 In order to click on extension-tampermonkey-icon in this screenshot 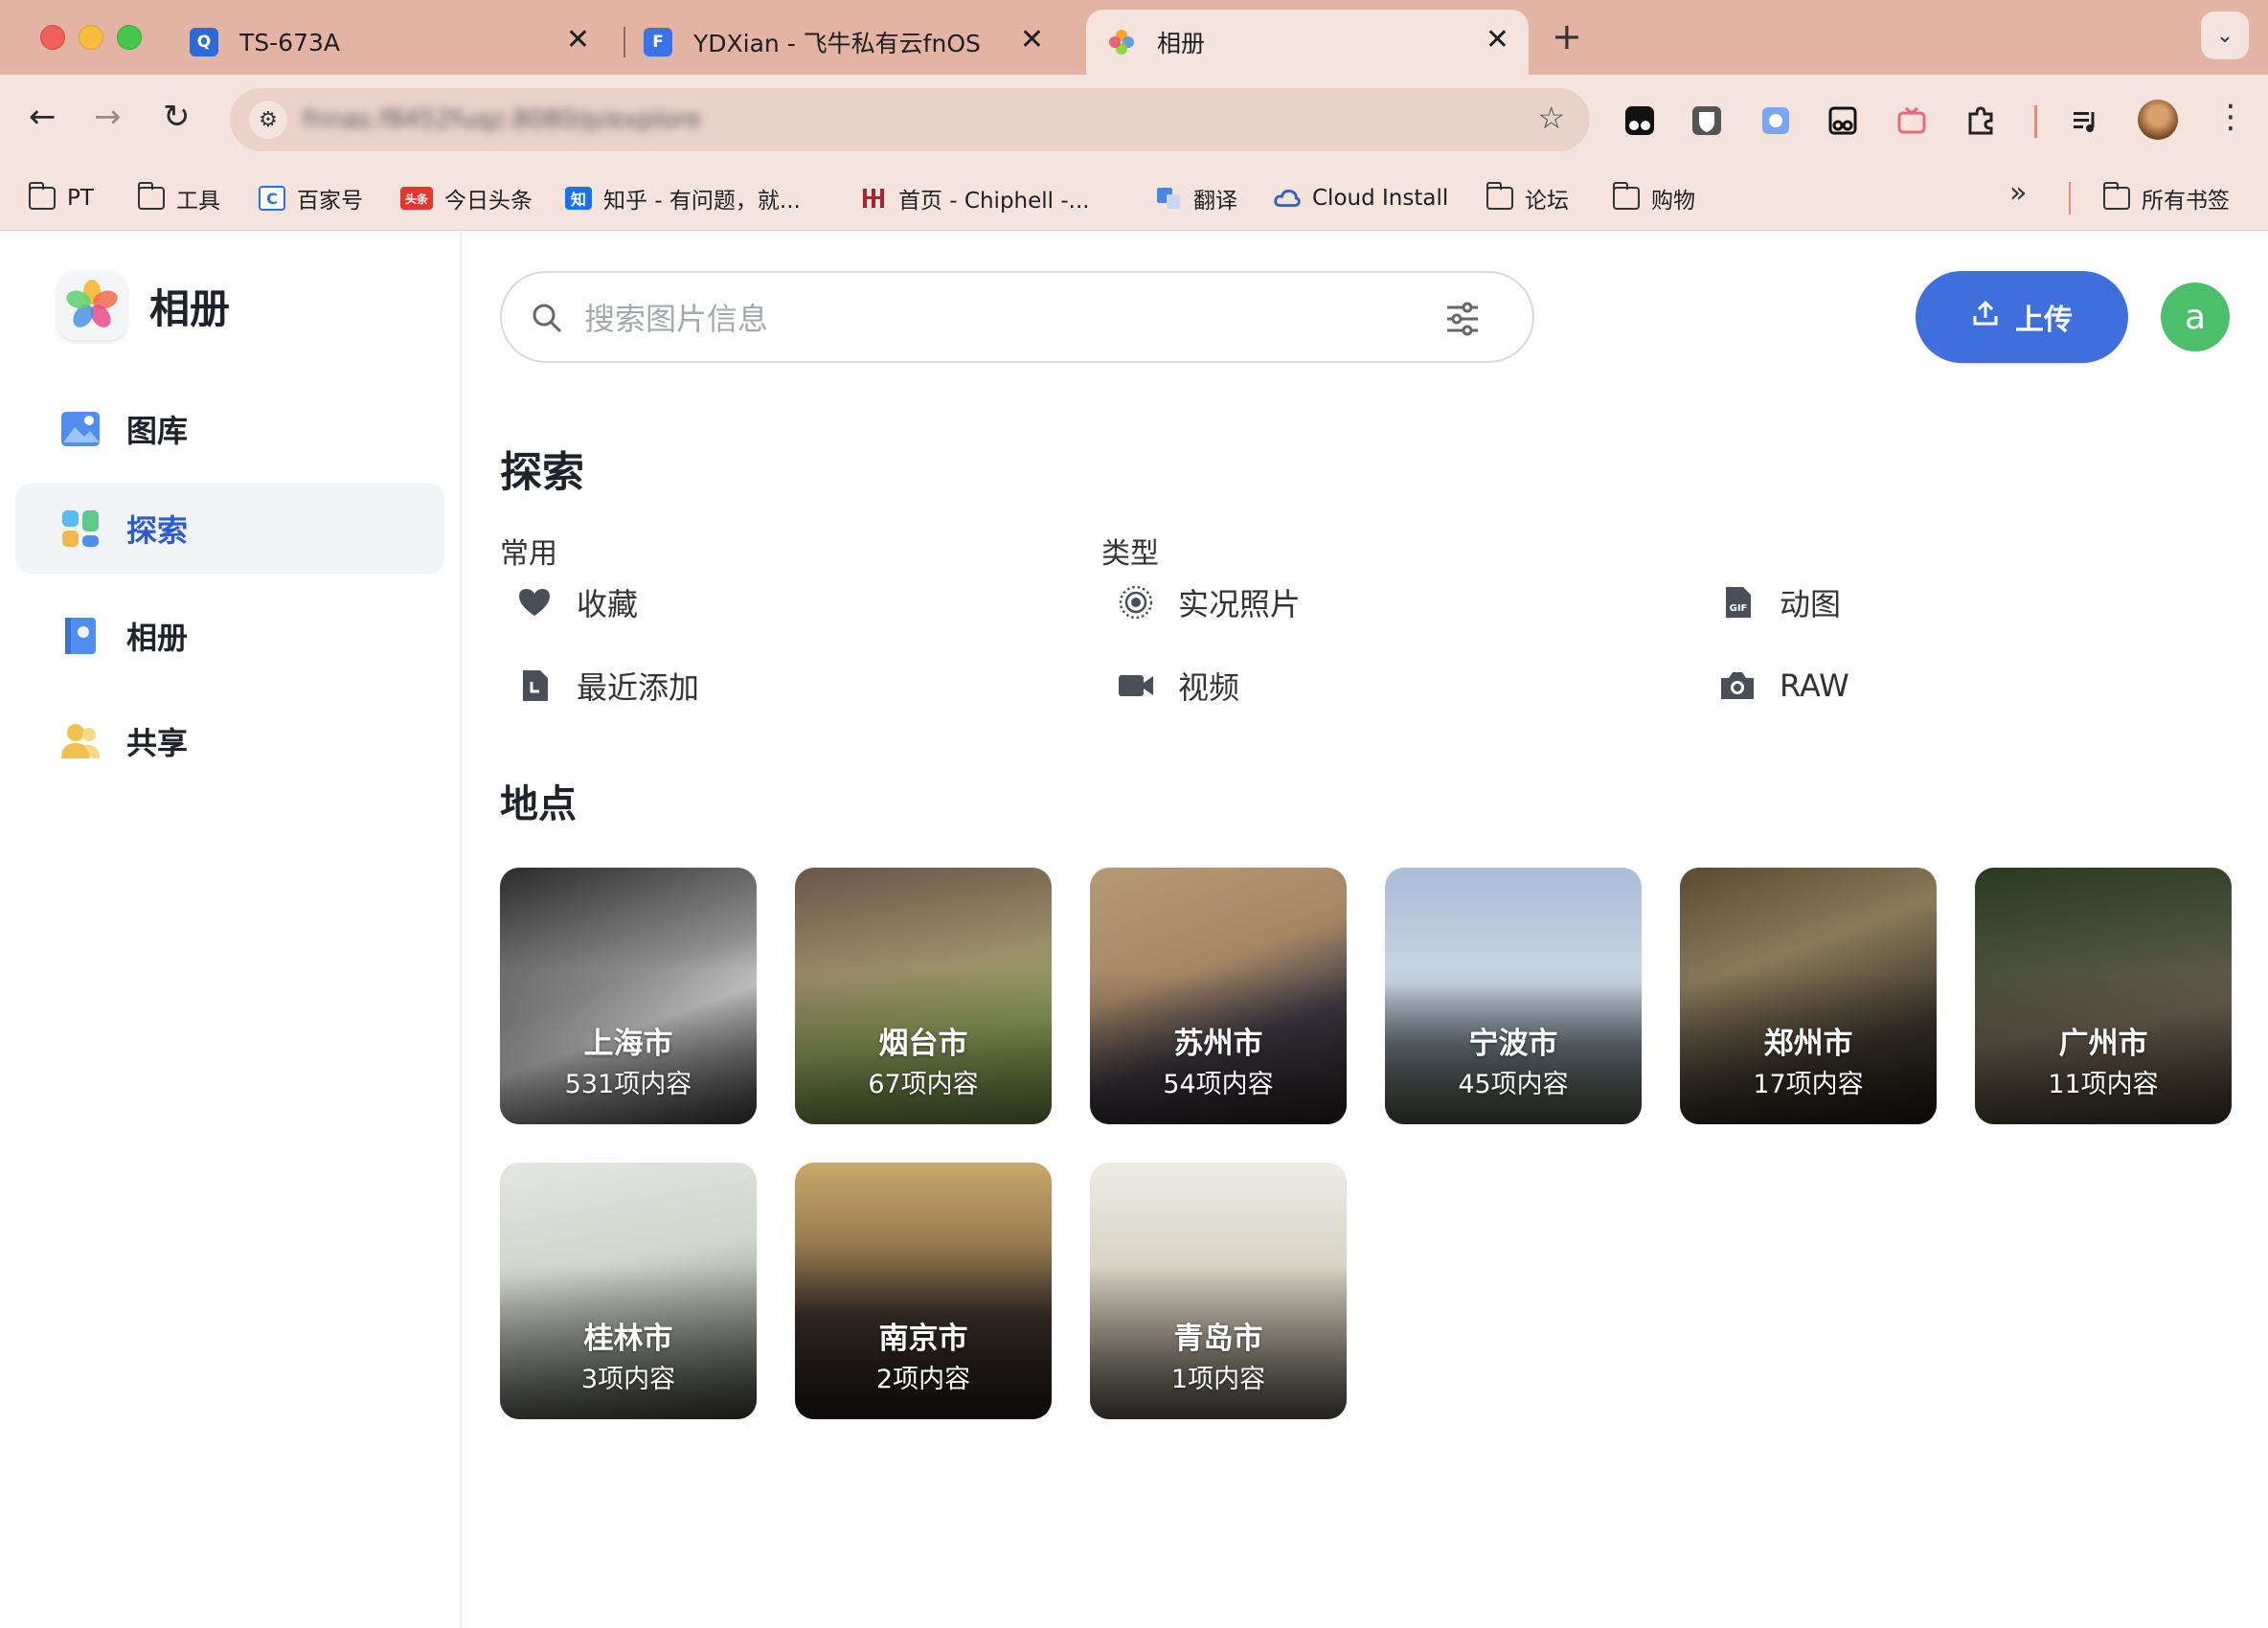, I will do `click(1639, 120)`.